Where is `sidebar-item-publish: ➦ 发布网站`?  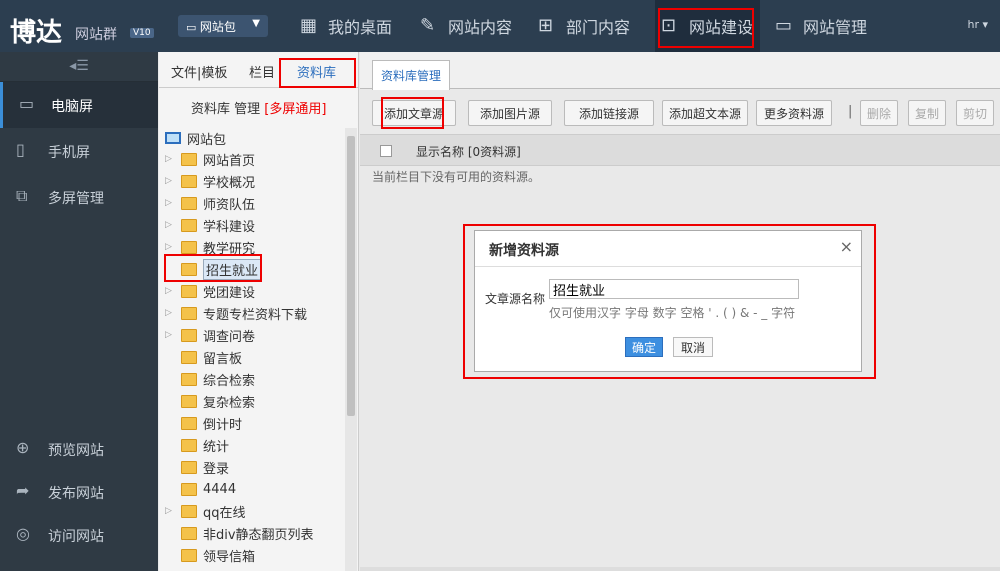 sidebar-item-publish: ➦ 发布网站 is located at coordinates (79, 492).